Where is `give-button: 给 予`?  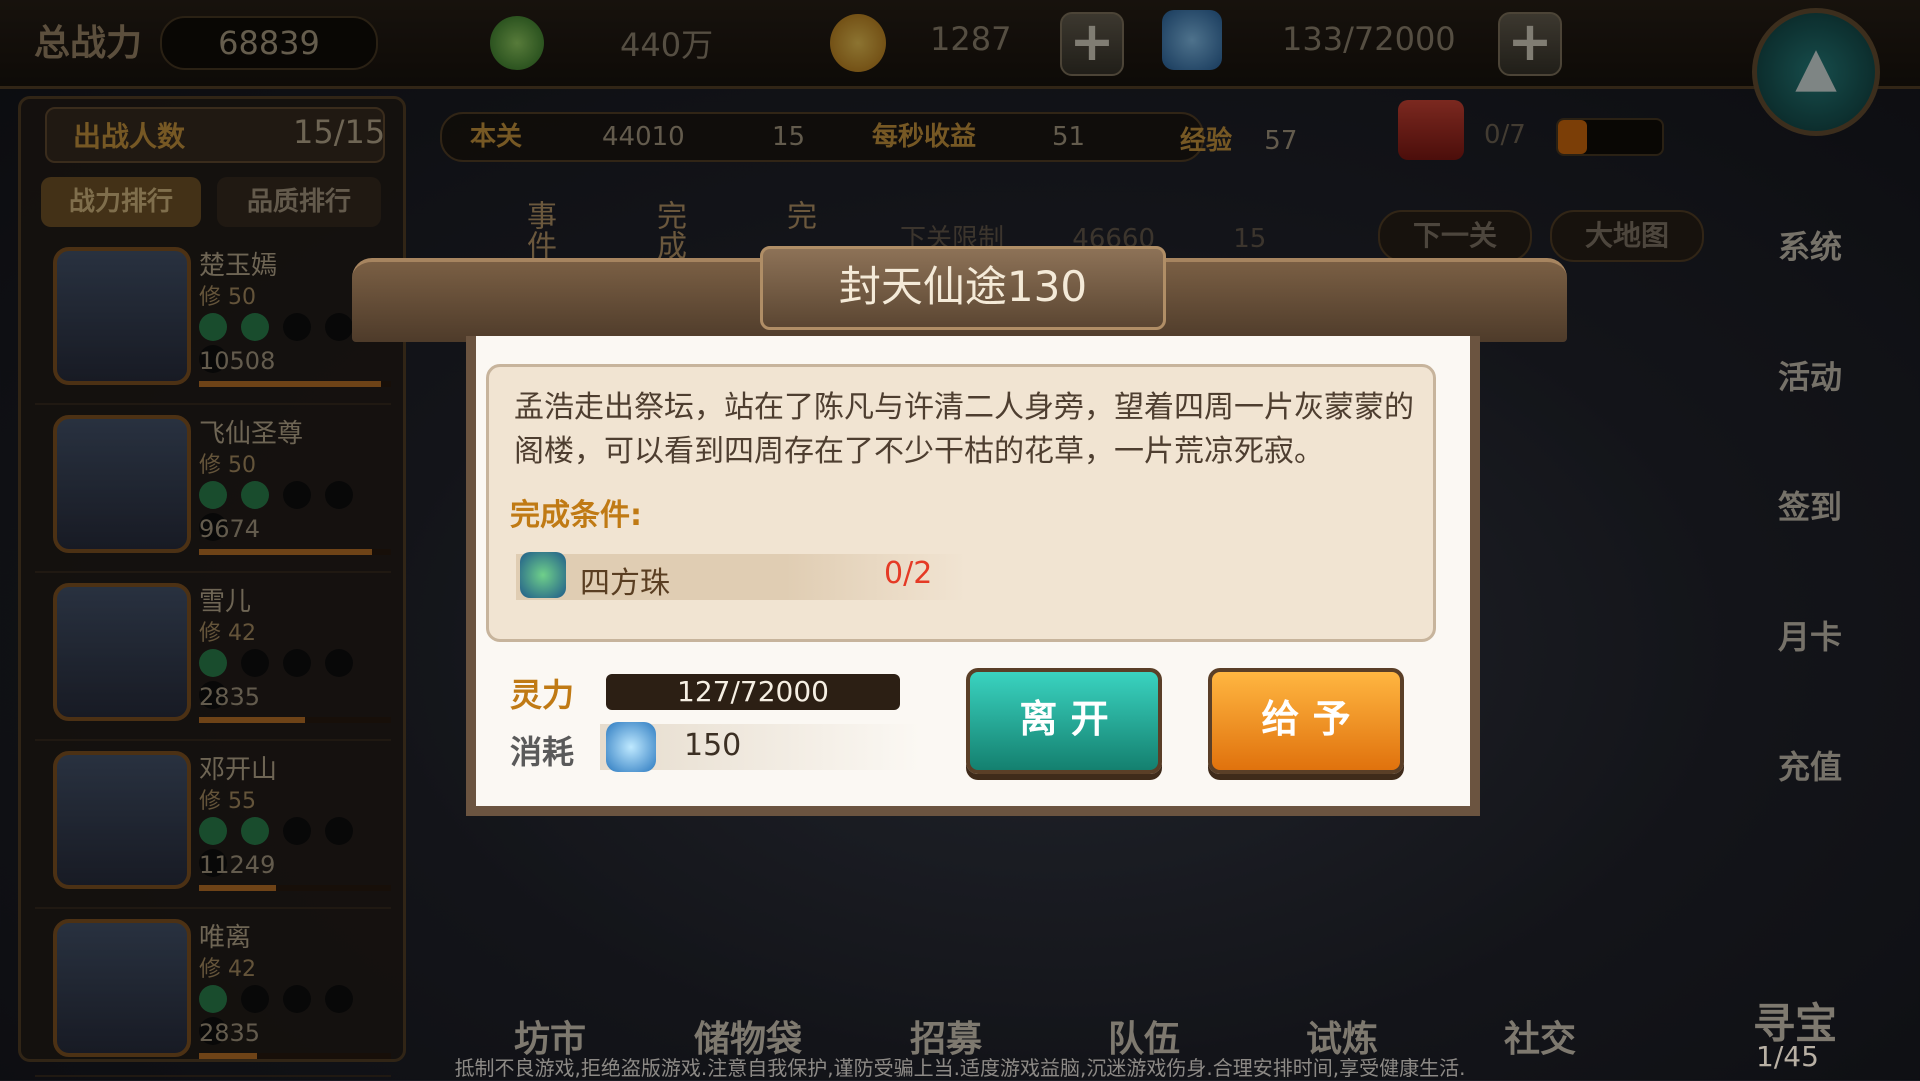
give-button: 给 予 is located at coordinates (1306, 721).